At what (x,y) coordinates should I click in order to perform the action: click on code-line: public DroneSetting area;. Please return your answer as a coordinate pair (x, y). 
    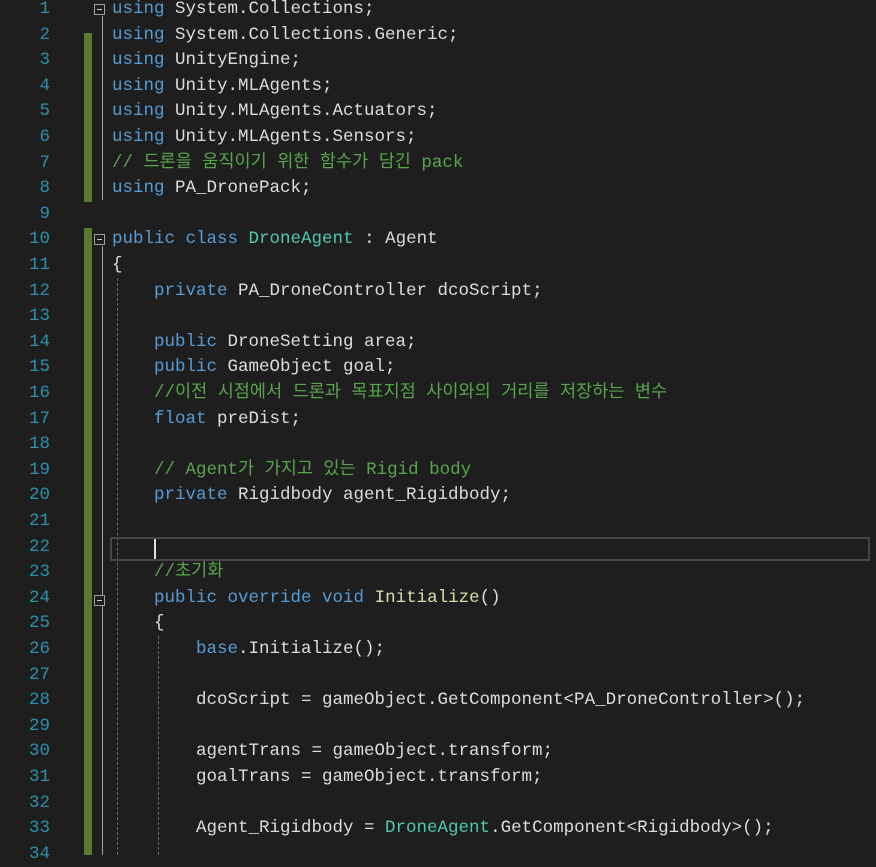
    Looking at the image, I should click on (285, 343).